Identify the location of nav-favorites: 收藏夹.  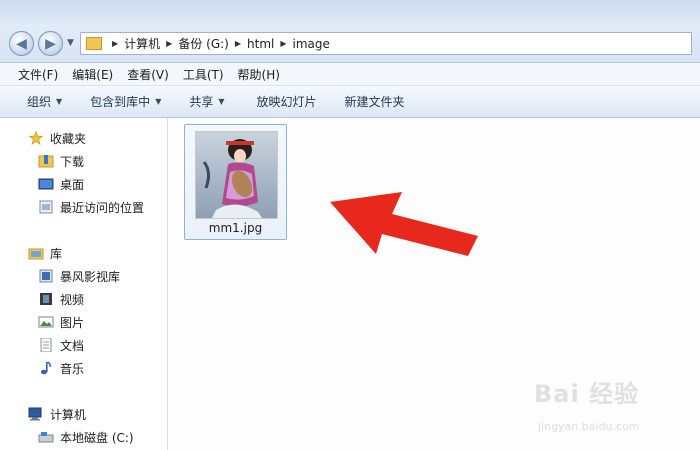
(57, 138).